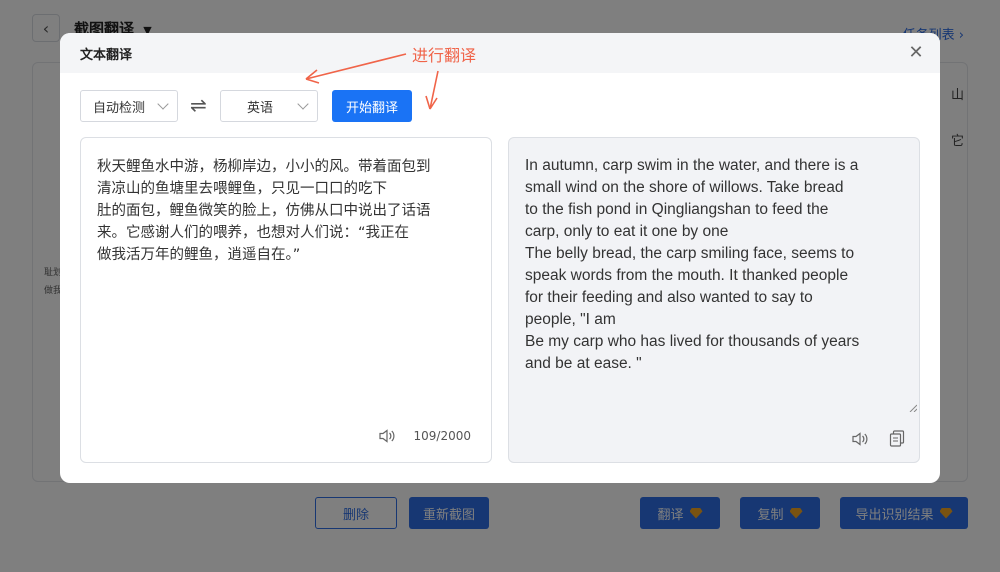 The image size is (1000, 572). Describe the element at coordinates (106, 55) in the screenshot. I see `dialog-title: 文本翻译` at that location.